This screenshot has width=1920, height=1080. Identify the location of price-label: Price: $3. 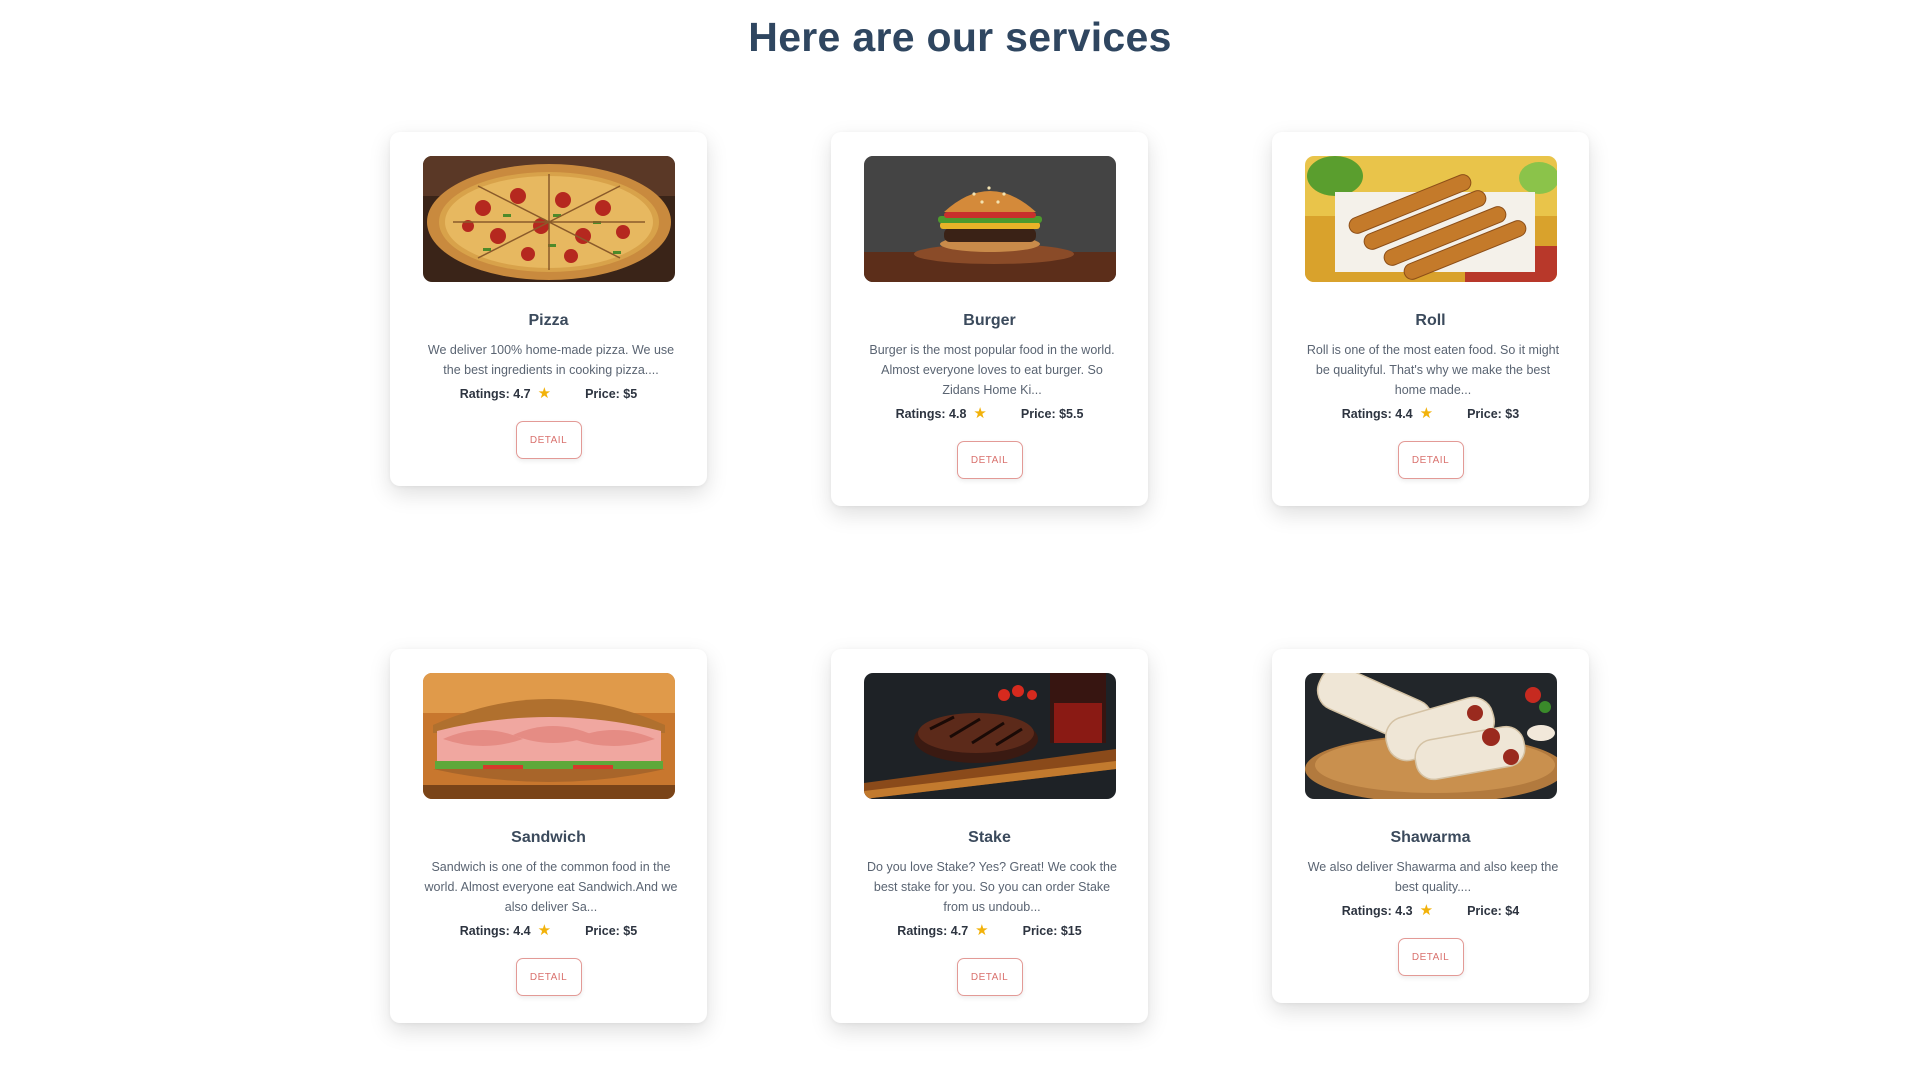
(1493, 413).